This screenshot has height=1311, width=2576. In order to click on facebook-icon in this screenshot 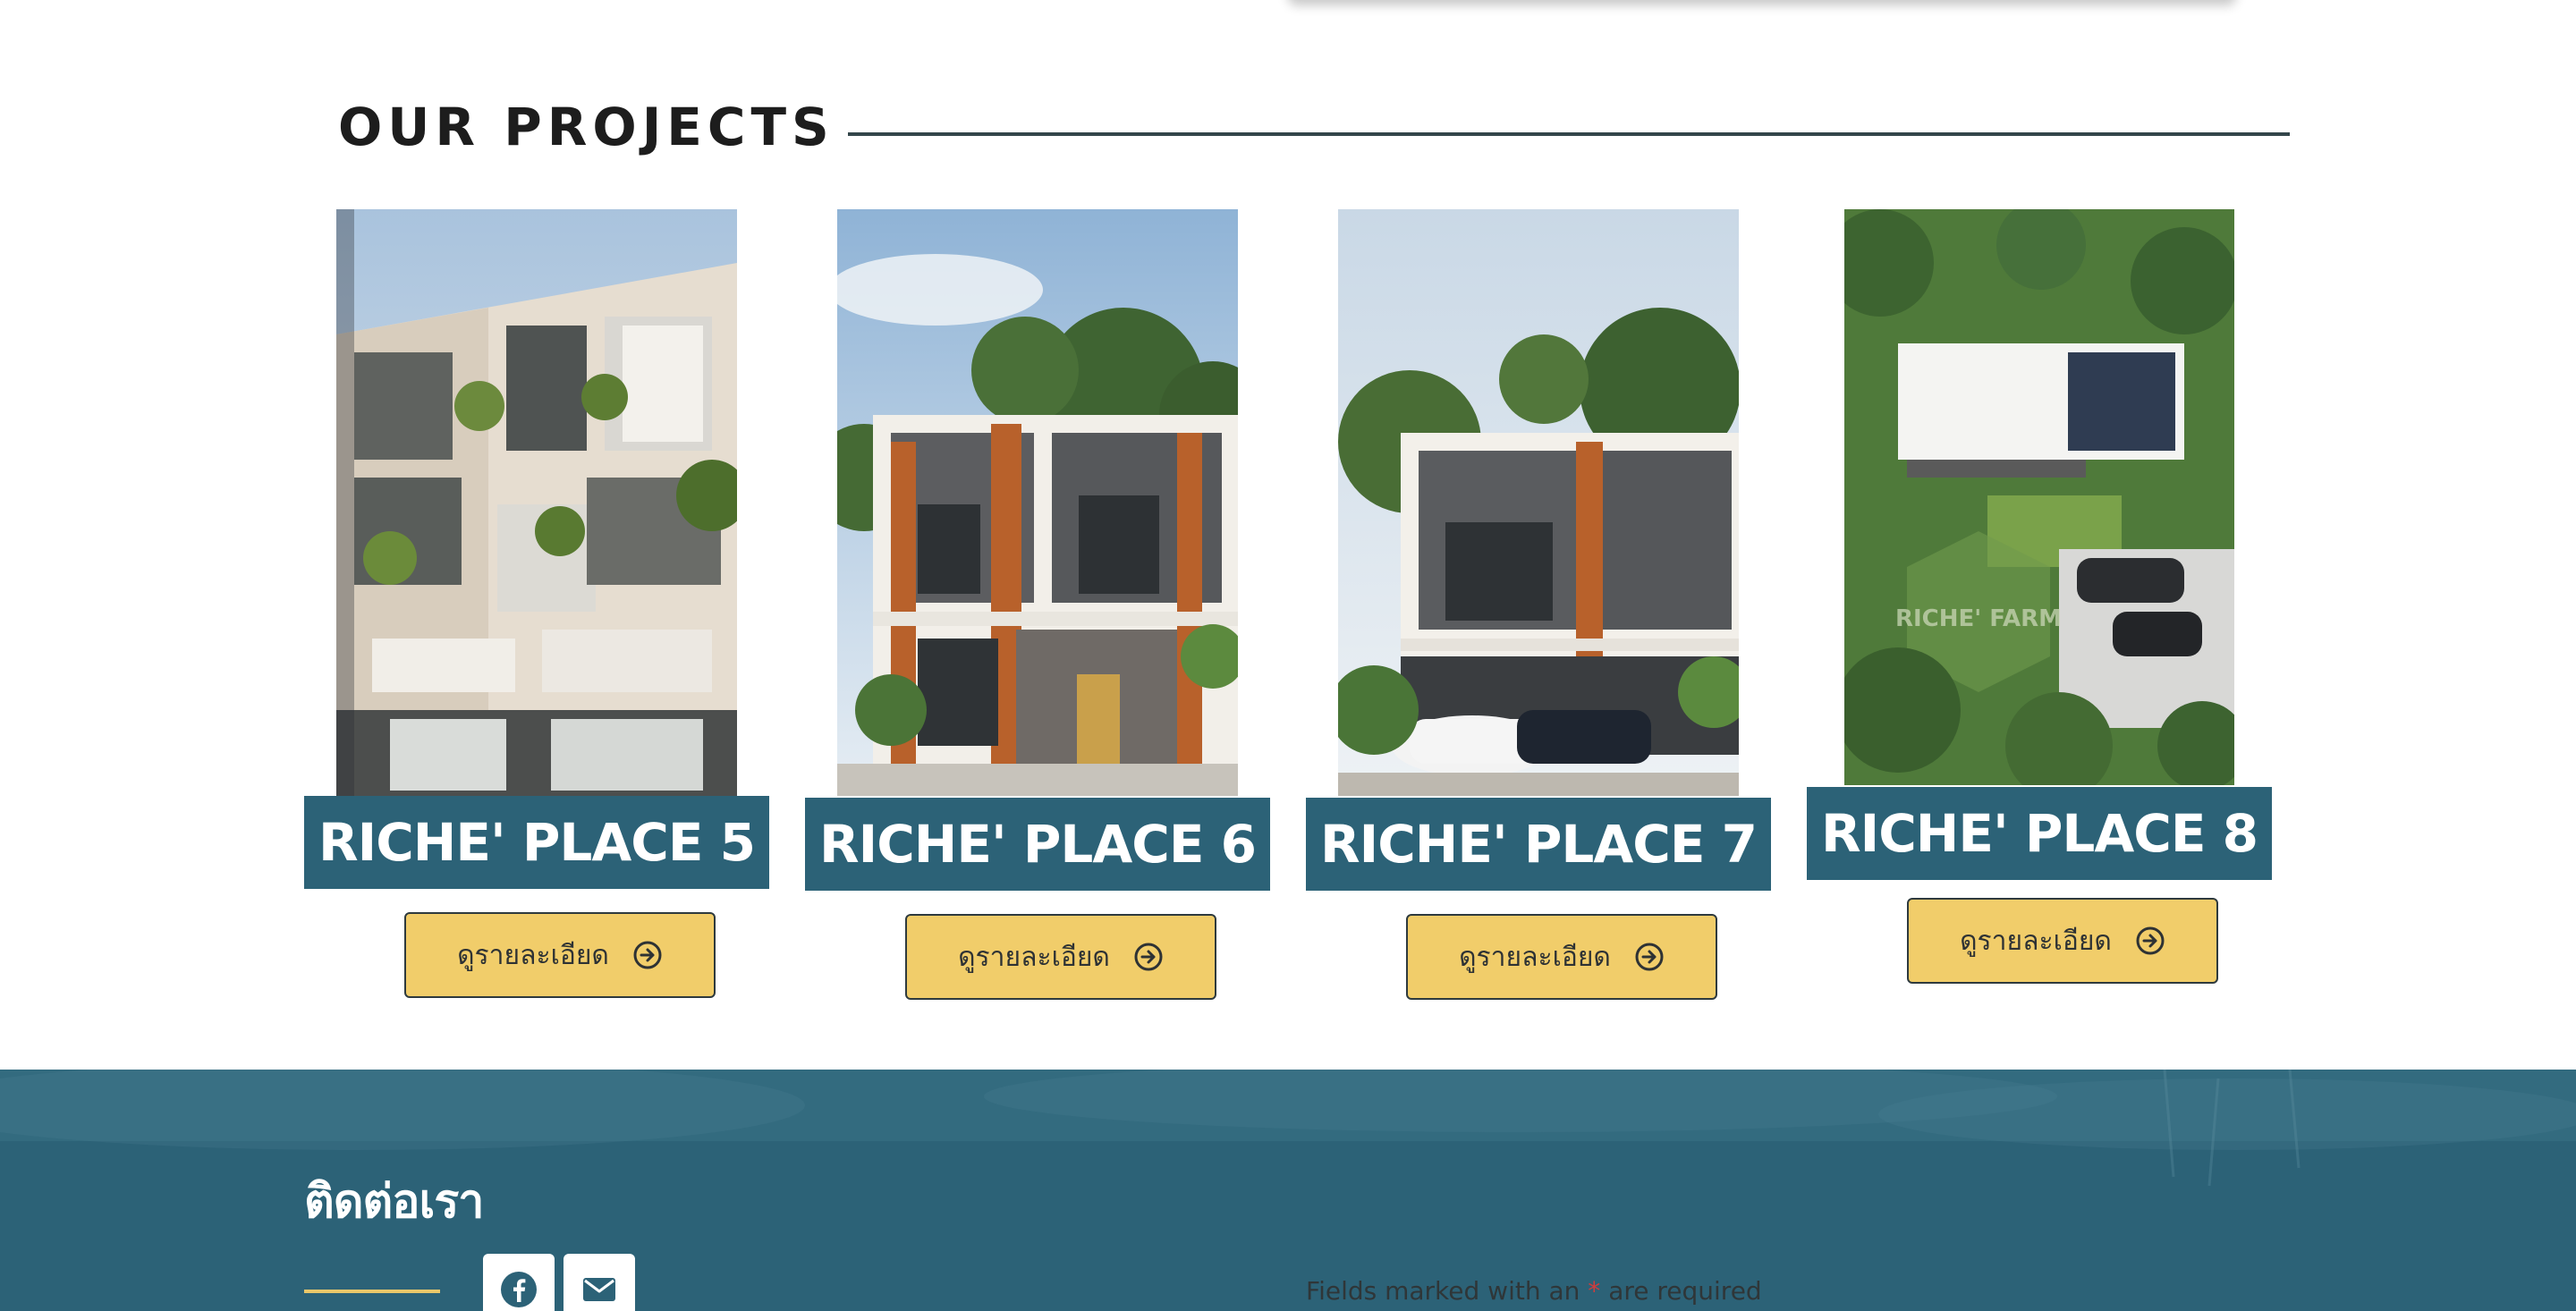, I will do `click(519, 1289)`.